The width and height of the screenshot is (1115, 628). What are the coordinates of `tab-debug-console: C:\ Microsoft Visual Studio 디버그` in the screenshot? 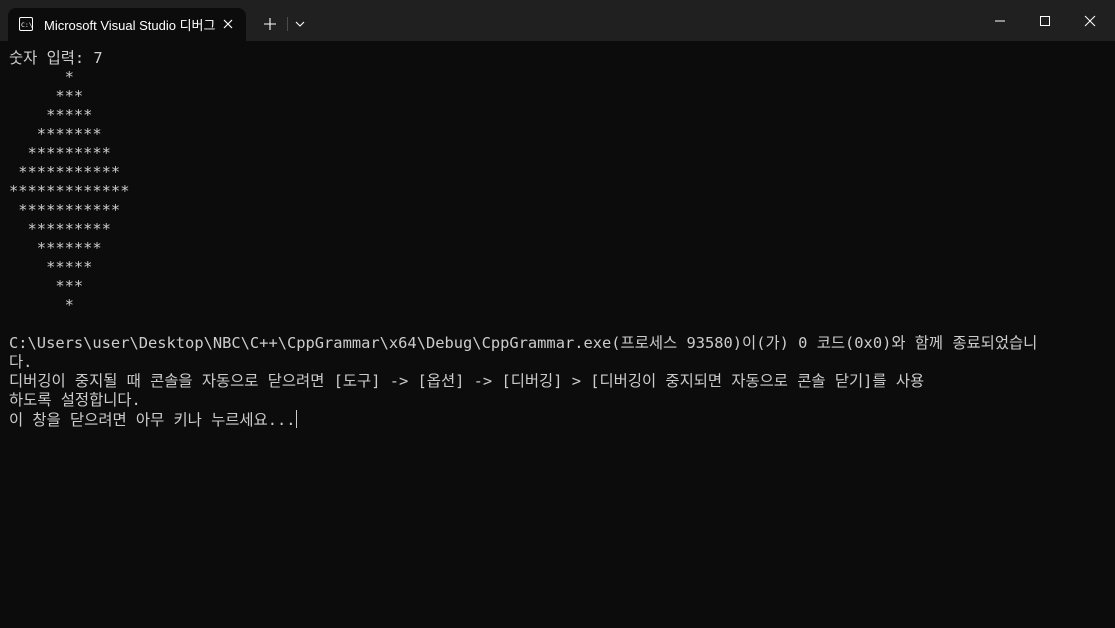 It's located at (127, 24).